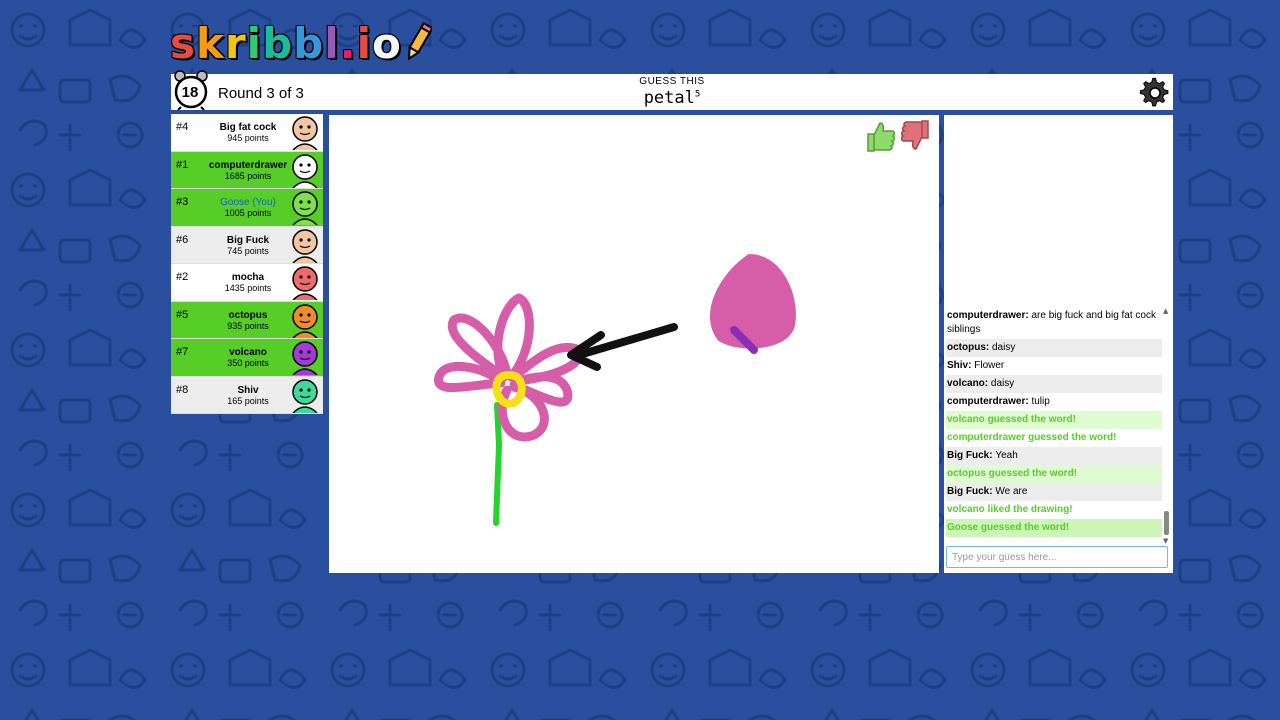 The width and height of the screenshot is (1280, 720). I want to click on player-row: #7 volcano 350 points, so click(247, 358).